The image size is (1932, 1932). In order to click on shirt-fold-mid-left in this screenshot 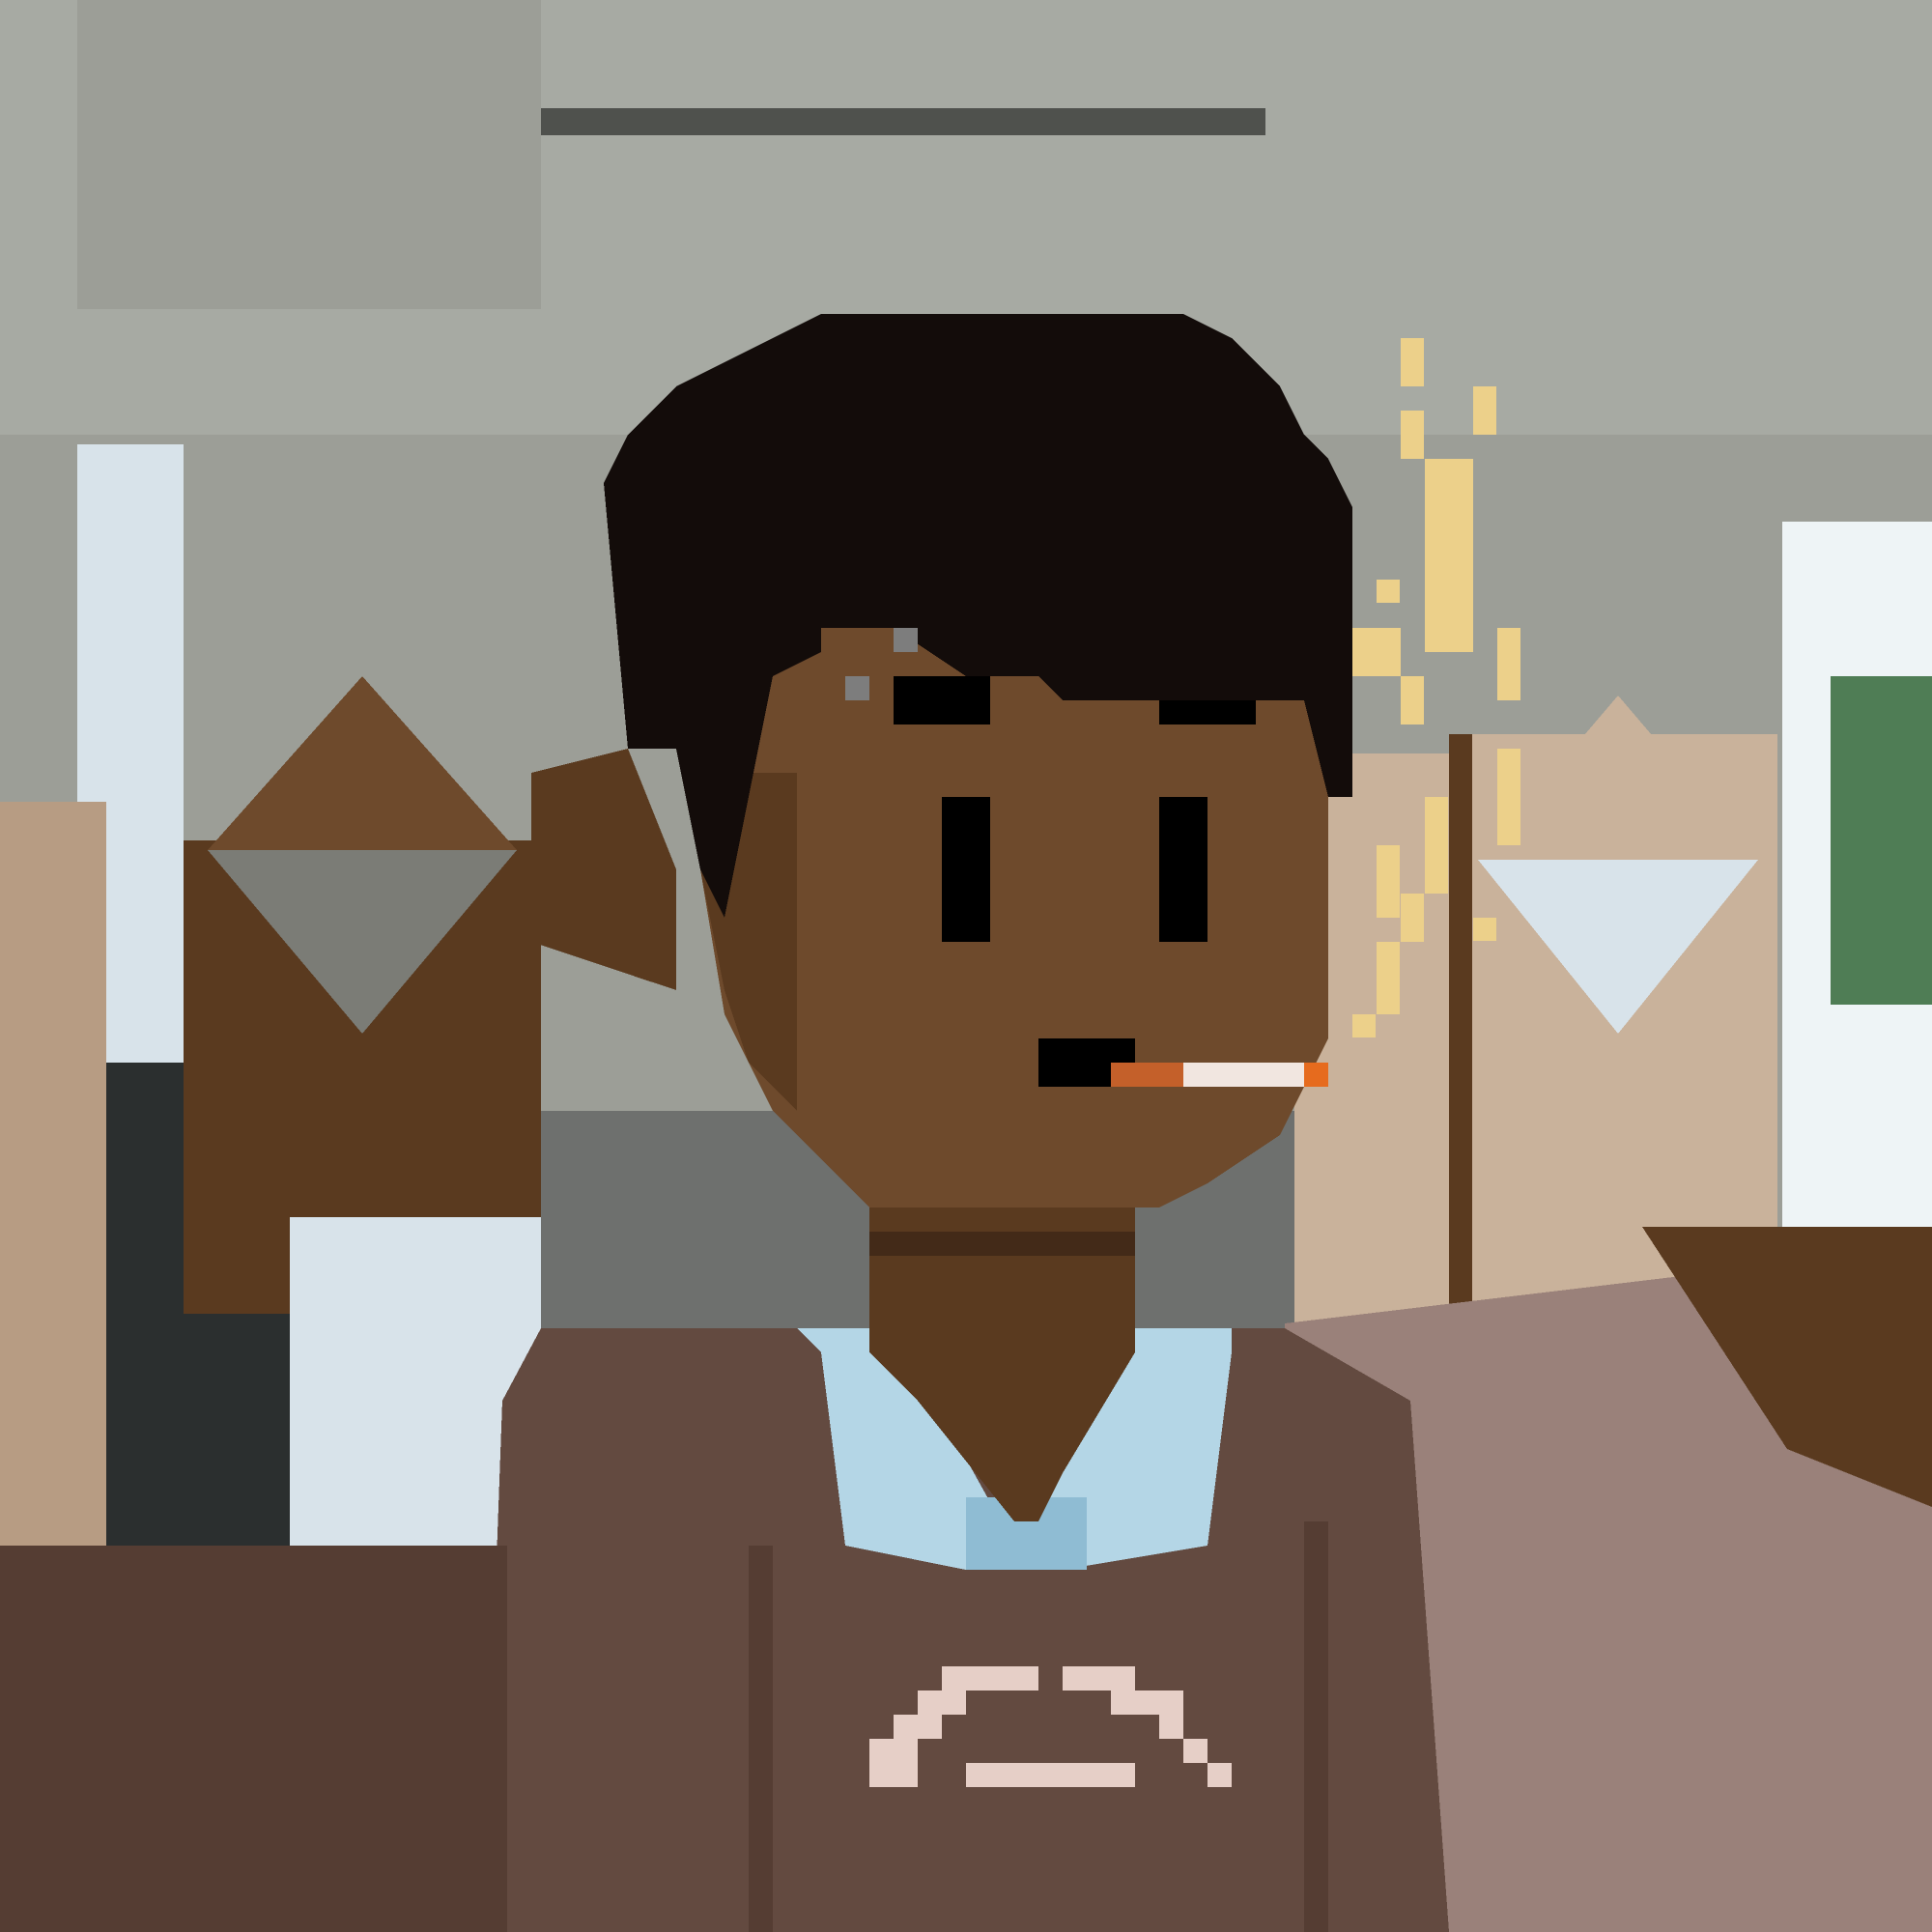, I will do `click(761, 1739)`.